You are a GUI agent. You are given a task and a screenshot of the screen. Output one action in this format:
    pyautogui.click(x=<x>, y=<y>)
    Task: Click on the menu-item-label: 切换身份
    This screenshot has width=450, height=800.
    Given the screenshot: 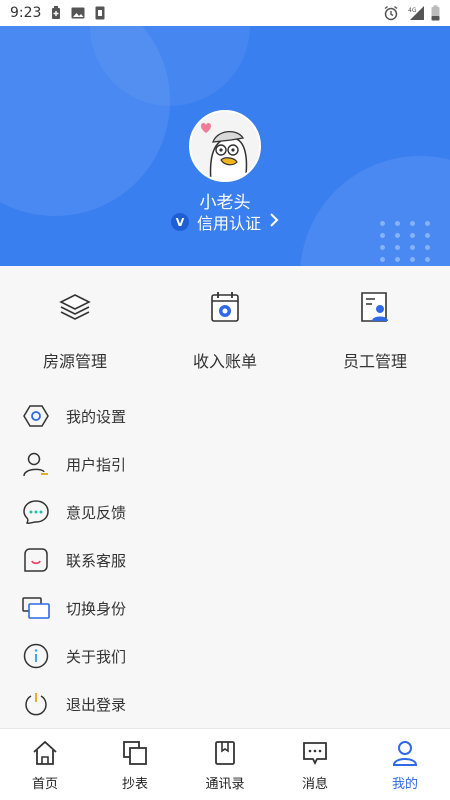 What is the action you would take?
    pyautogui.click(x=96, y=608)
    